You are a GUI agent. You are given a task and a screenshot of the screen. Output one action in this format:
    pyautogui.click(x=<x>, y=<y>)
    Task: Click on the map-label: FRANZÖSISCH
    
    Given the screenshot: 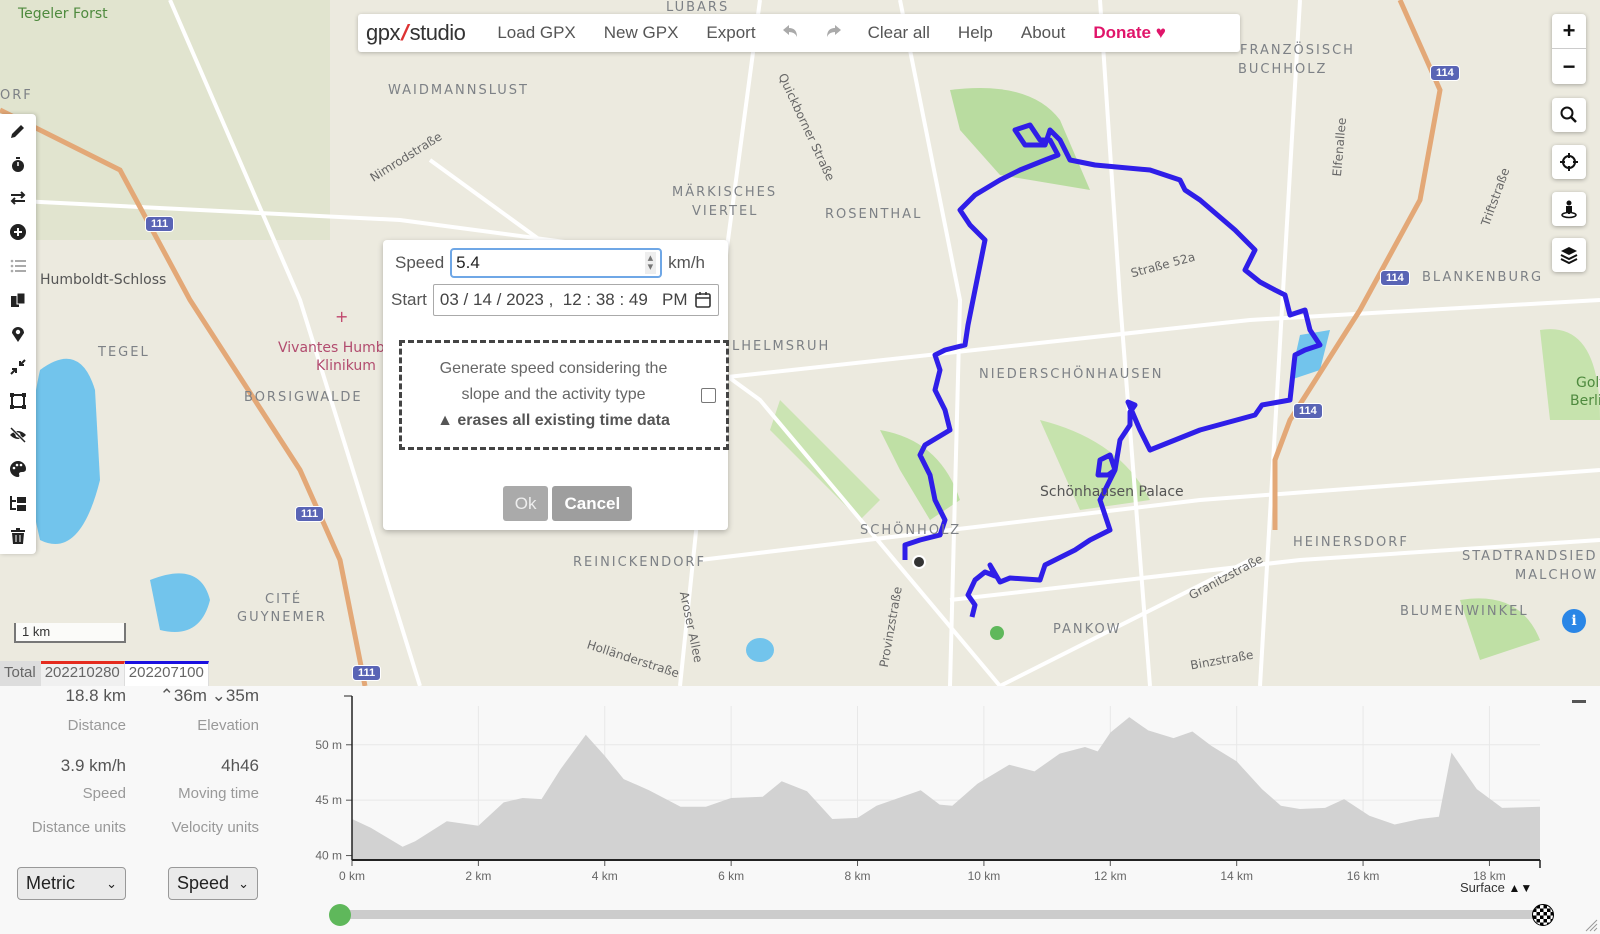 What is the action you would take?
    pyautogui.click(x=1297, y=50)
    